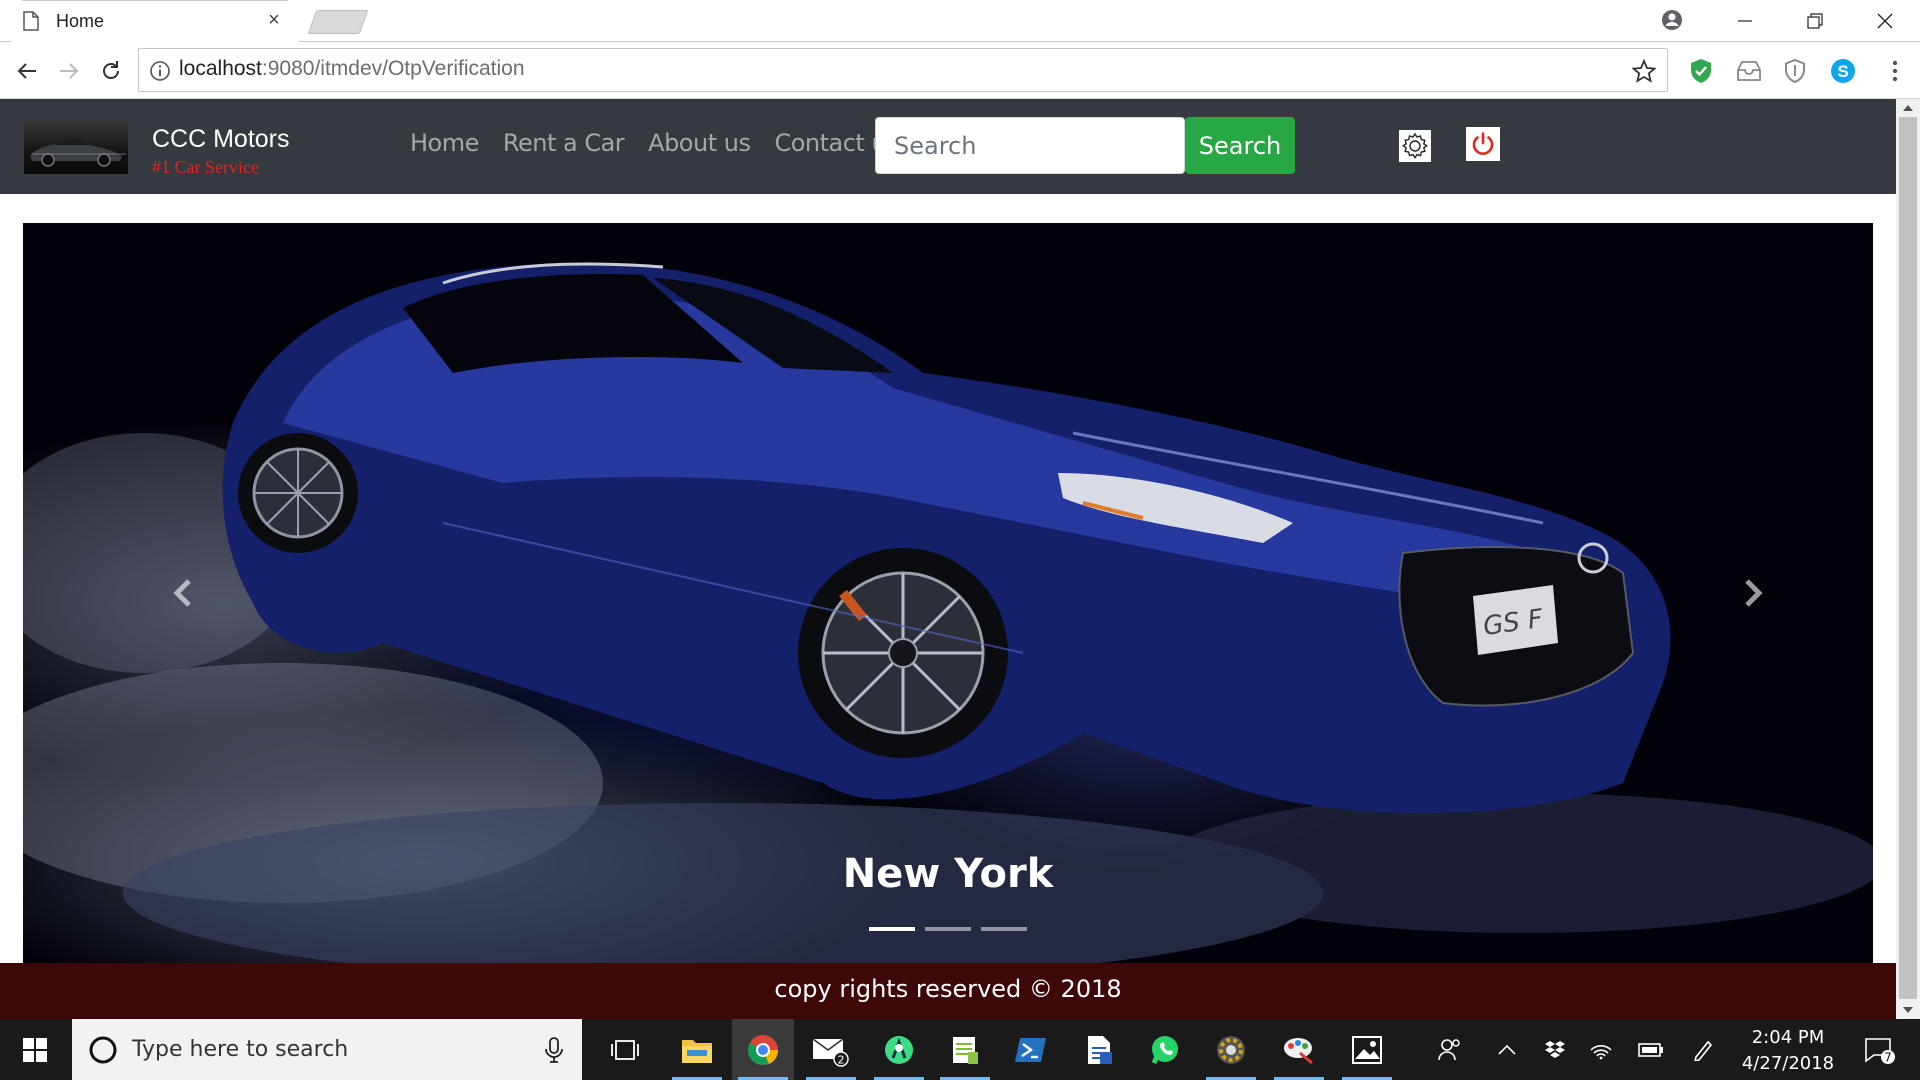 The image size is (1920, 1080). Describe the element at coordinates (899, 1049) in the screenshot. I see `android-studio-icon` at that location.